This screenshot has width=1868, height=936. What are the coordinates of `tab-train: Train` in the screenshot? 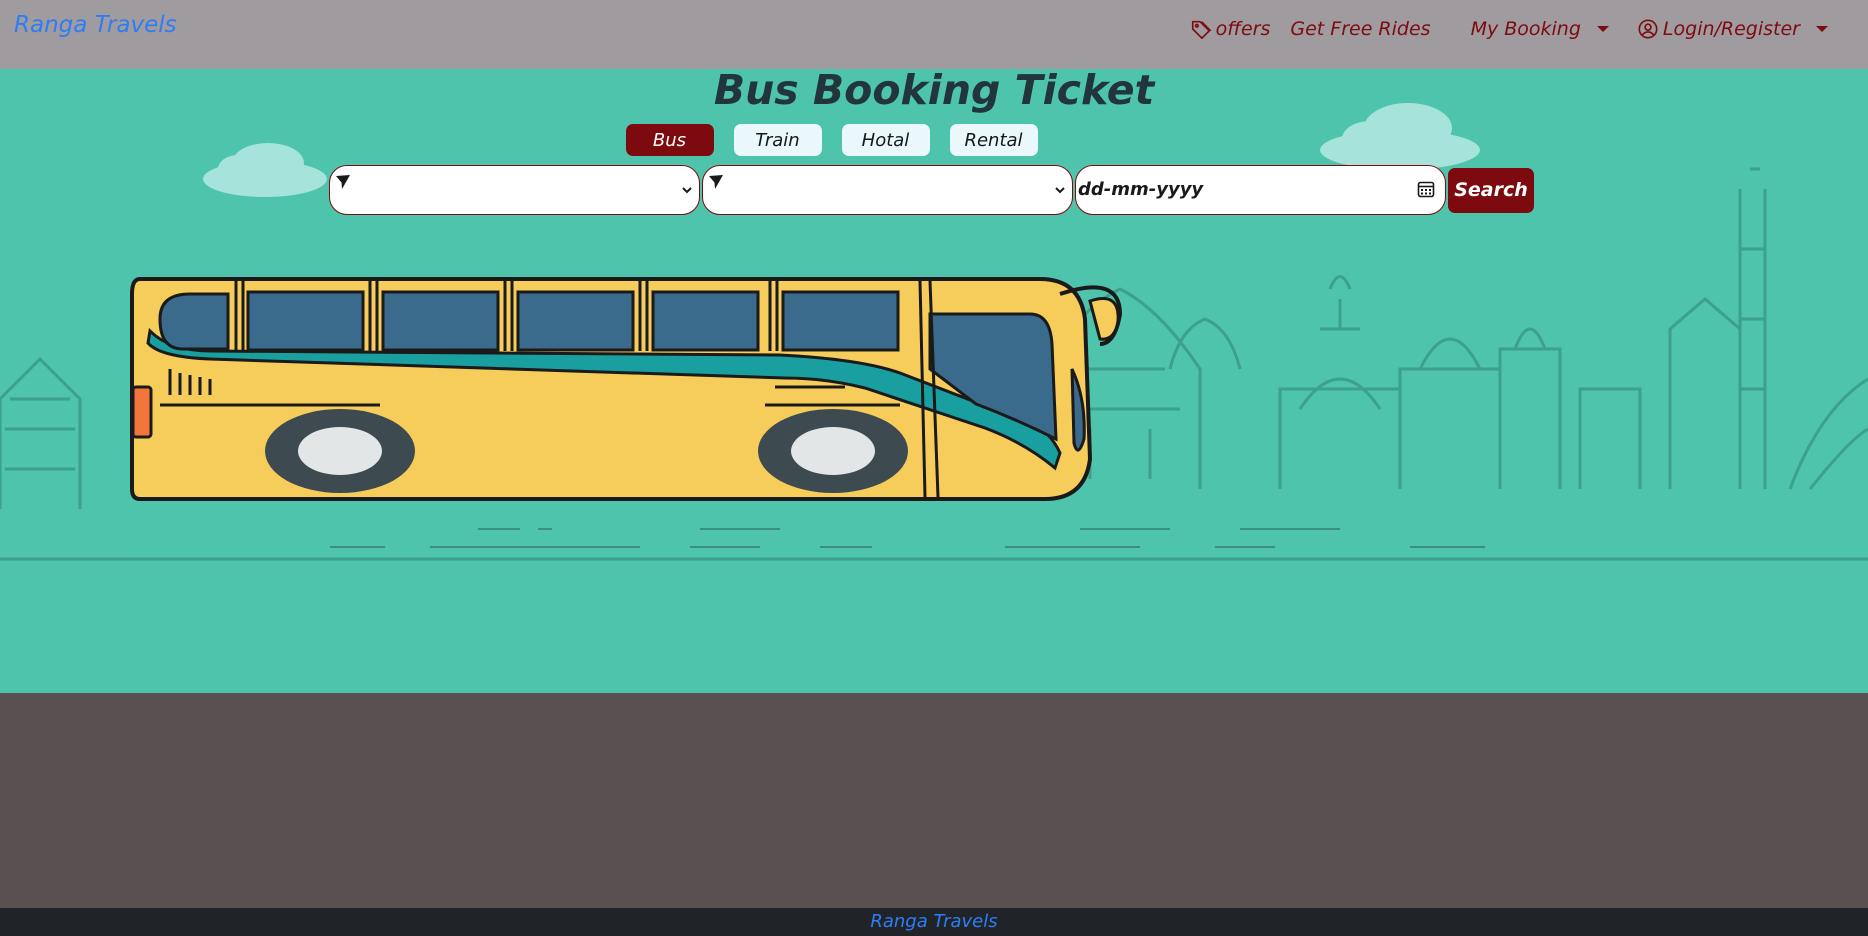 It's located at (777, 140).